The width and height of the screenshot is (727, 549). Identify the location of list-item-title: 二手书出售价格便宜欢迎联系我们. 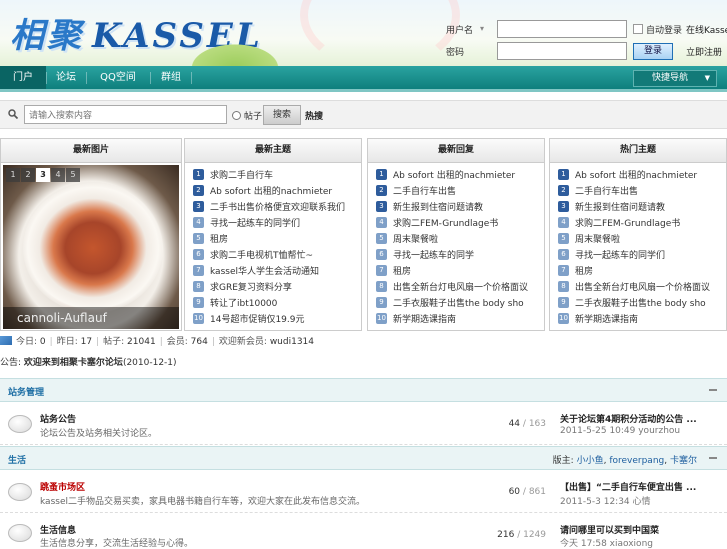
(277, 206).